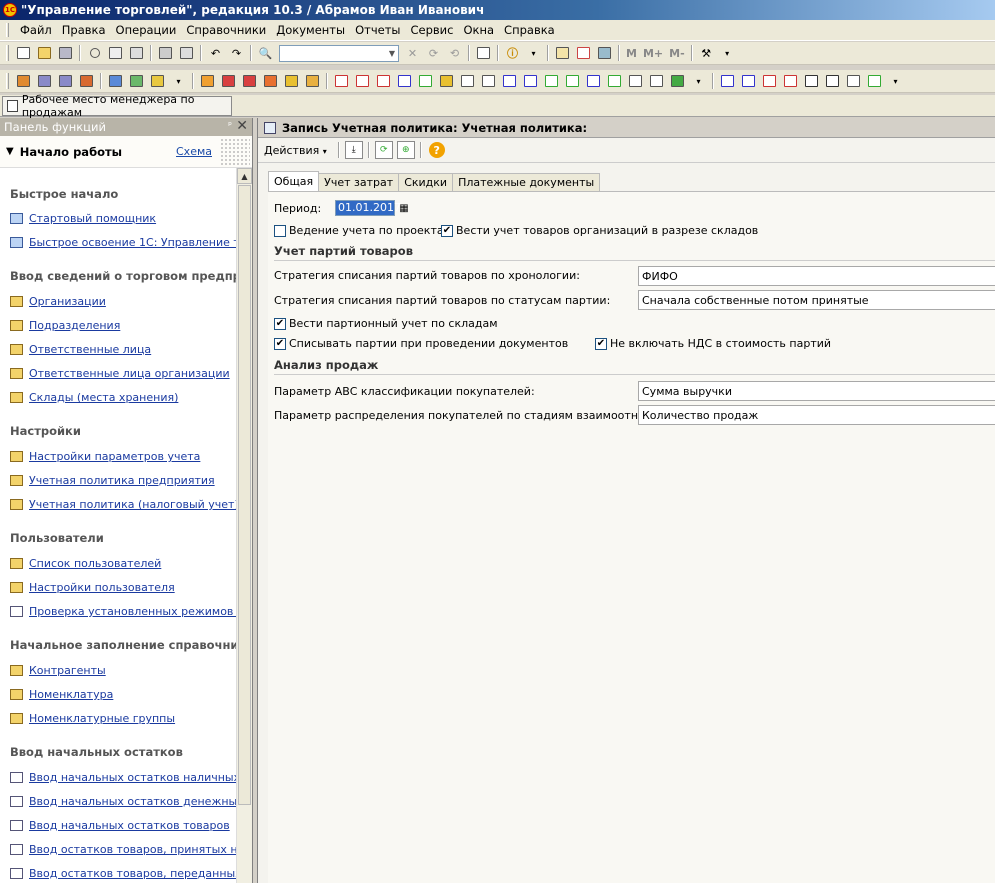 This screenshot has width=995, height=883. Describe the element at coordinates (86, 81) in the screenshot. I see `printer-icon` at that location.